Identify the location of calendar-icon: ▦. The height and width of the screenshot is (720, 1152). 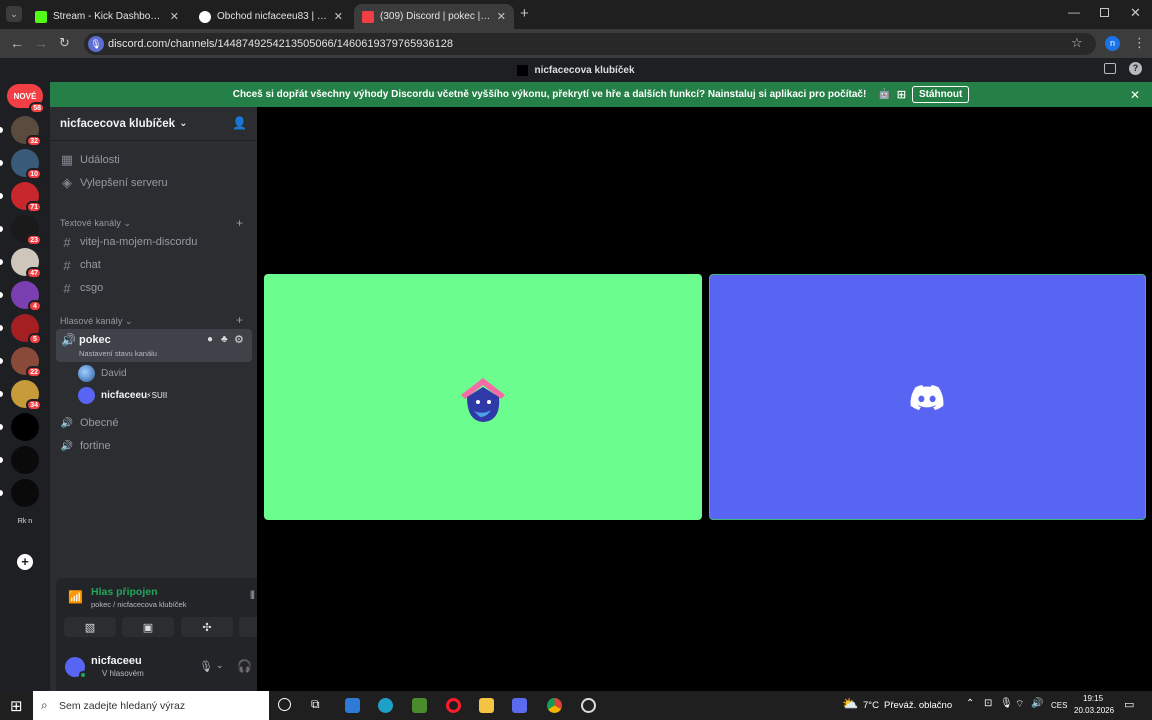
(67, 159).